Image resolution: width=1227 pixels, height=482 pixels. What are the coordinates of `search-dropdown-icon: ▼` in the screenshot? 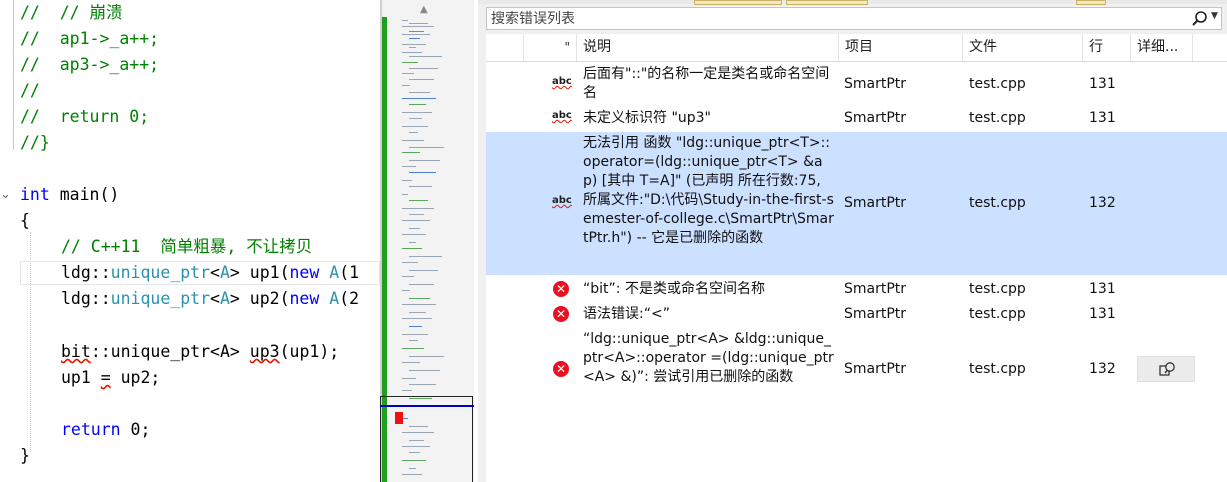 It's located at (1214, 16).